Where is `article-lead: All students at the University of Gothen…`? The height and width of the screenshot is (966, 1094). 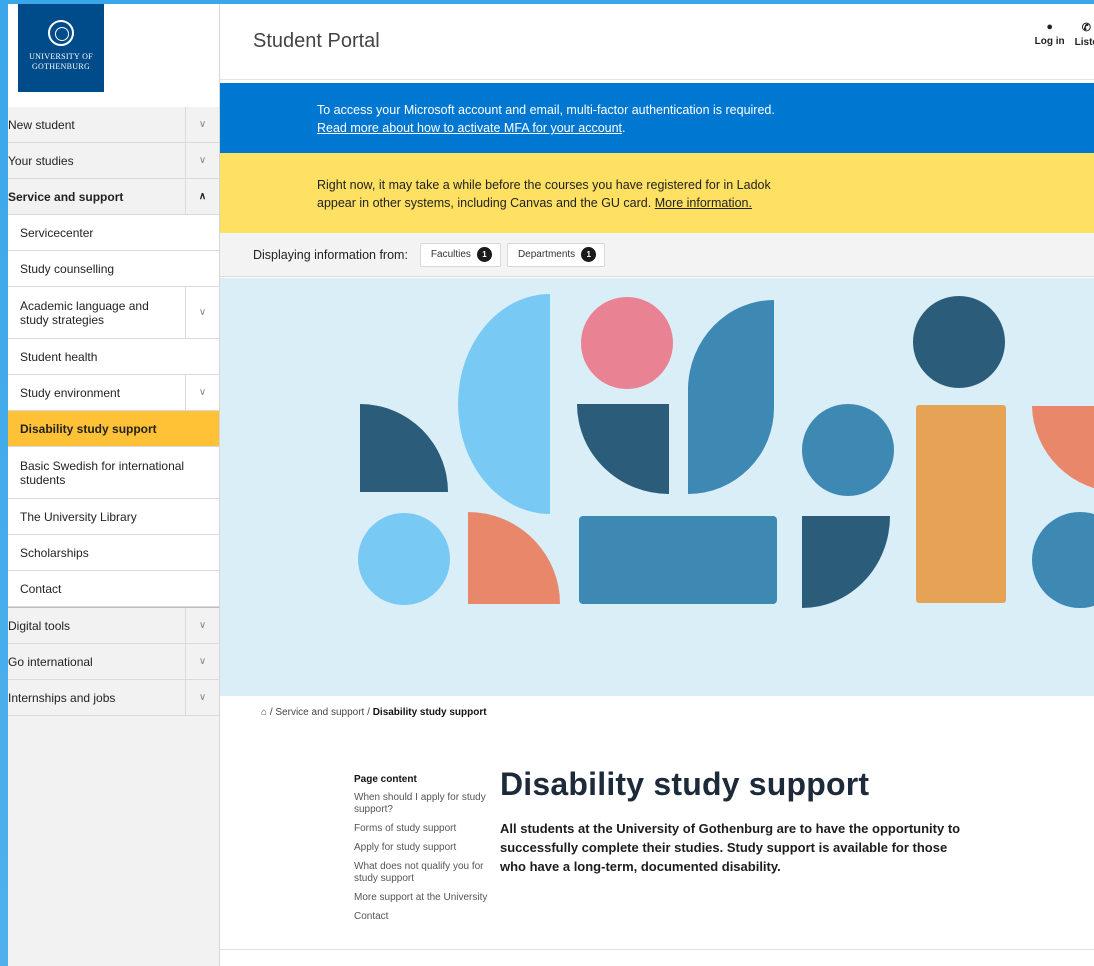
article-lead: All students at the University of Gothen… is located at coordinates (730, 847).